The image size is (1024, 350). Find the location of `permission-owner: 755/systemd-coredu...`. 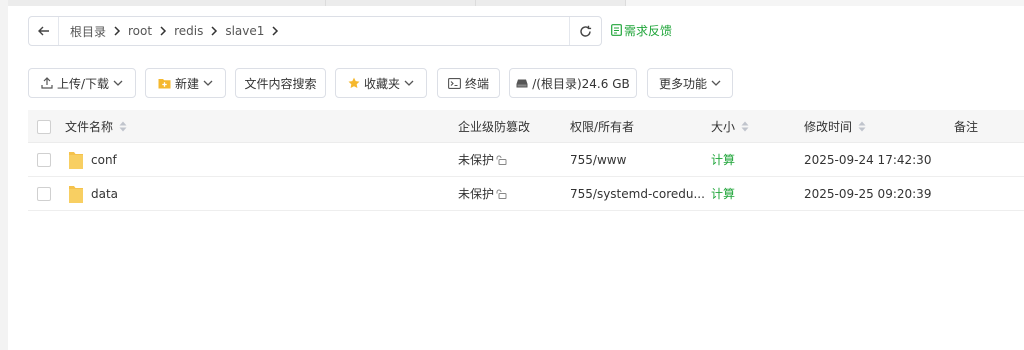

permission-owner: 755/systemd-coredu... is located at coordinates (637, 194).